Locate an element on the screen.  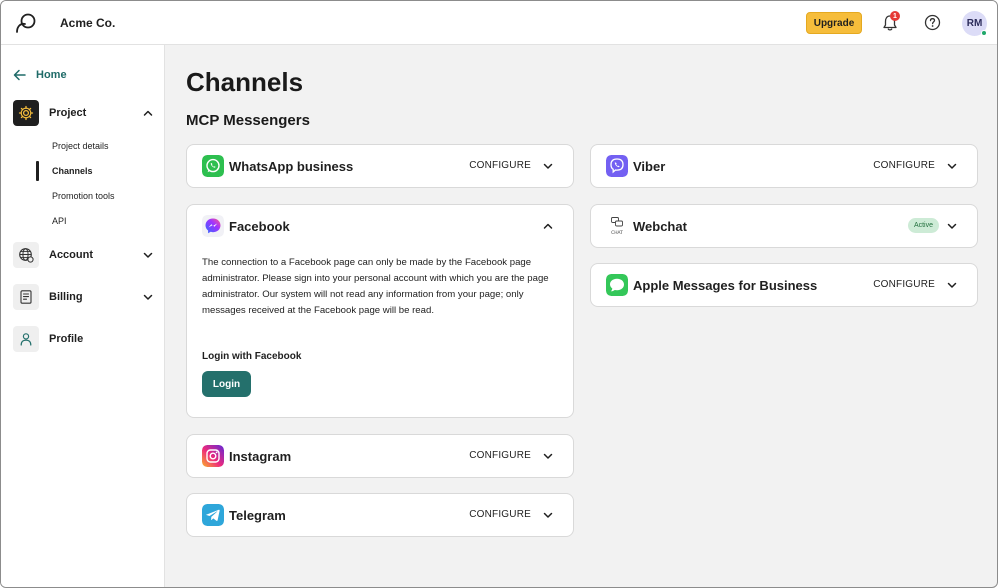
sidebar-label-account: Account is located at coordinates (71, 255).